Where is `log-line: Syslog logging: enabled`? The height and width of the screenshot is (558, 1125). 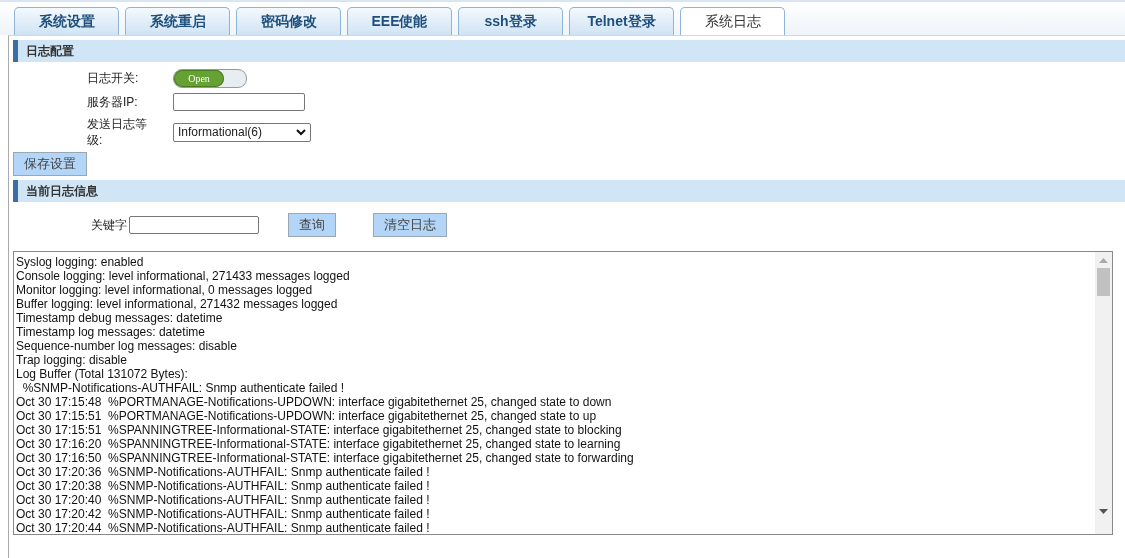
log-line: Syslog logging: enabled is located at coordinates (80, 262).